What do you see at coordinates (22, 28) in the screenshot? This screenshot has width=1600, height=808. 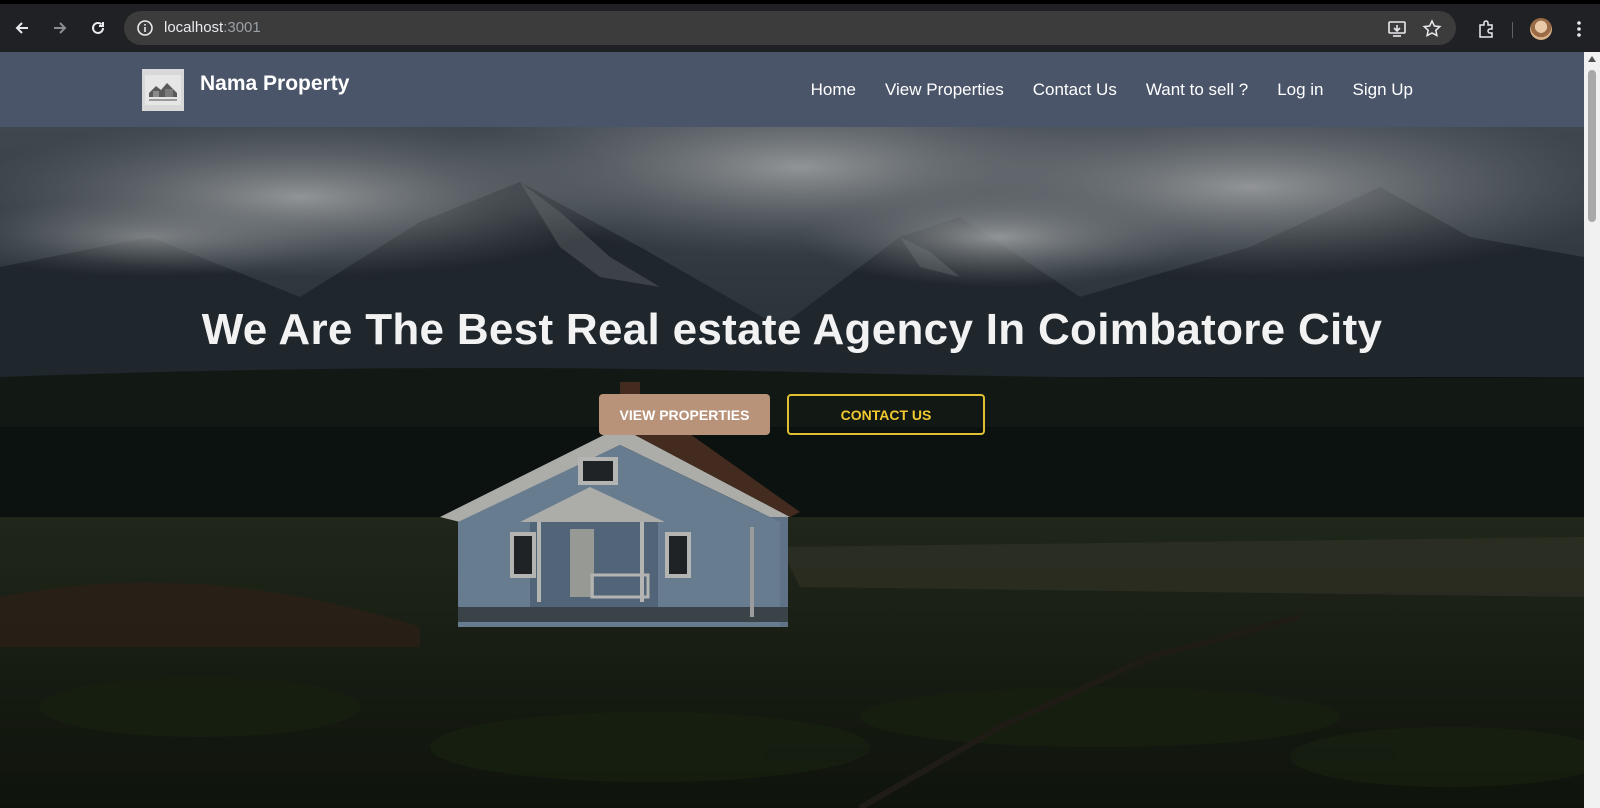 I see `back-icon` at bounding box center [22, 28].